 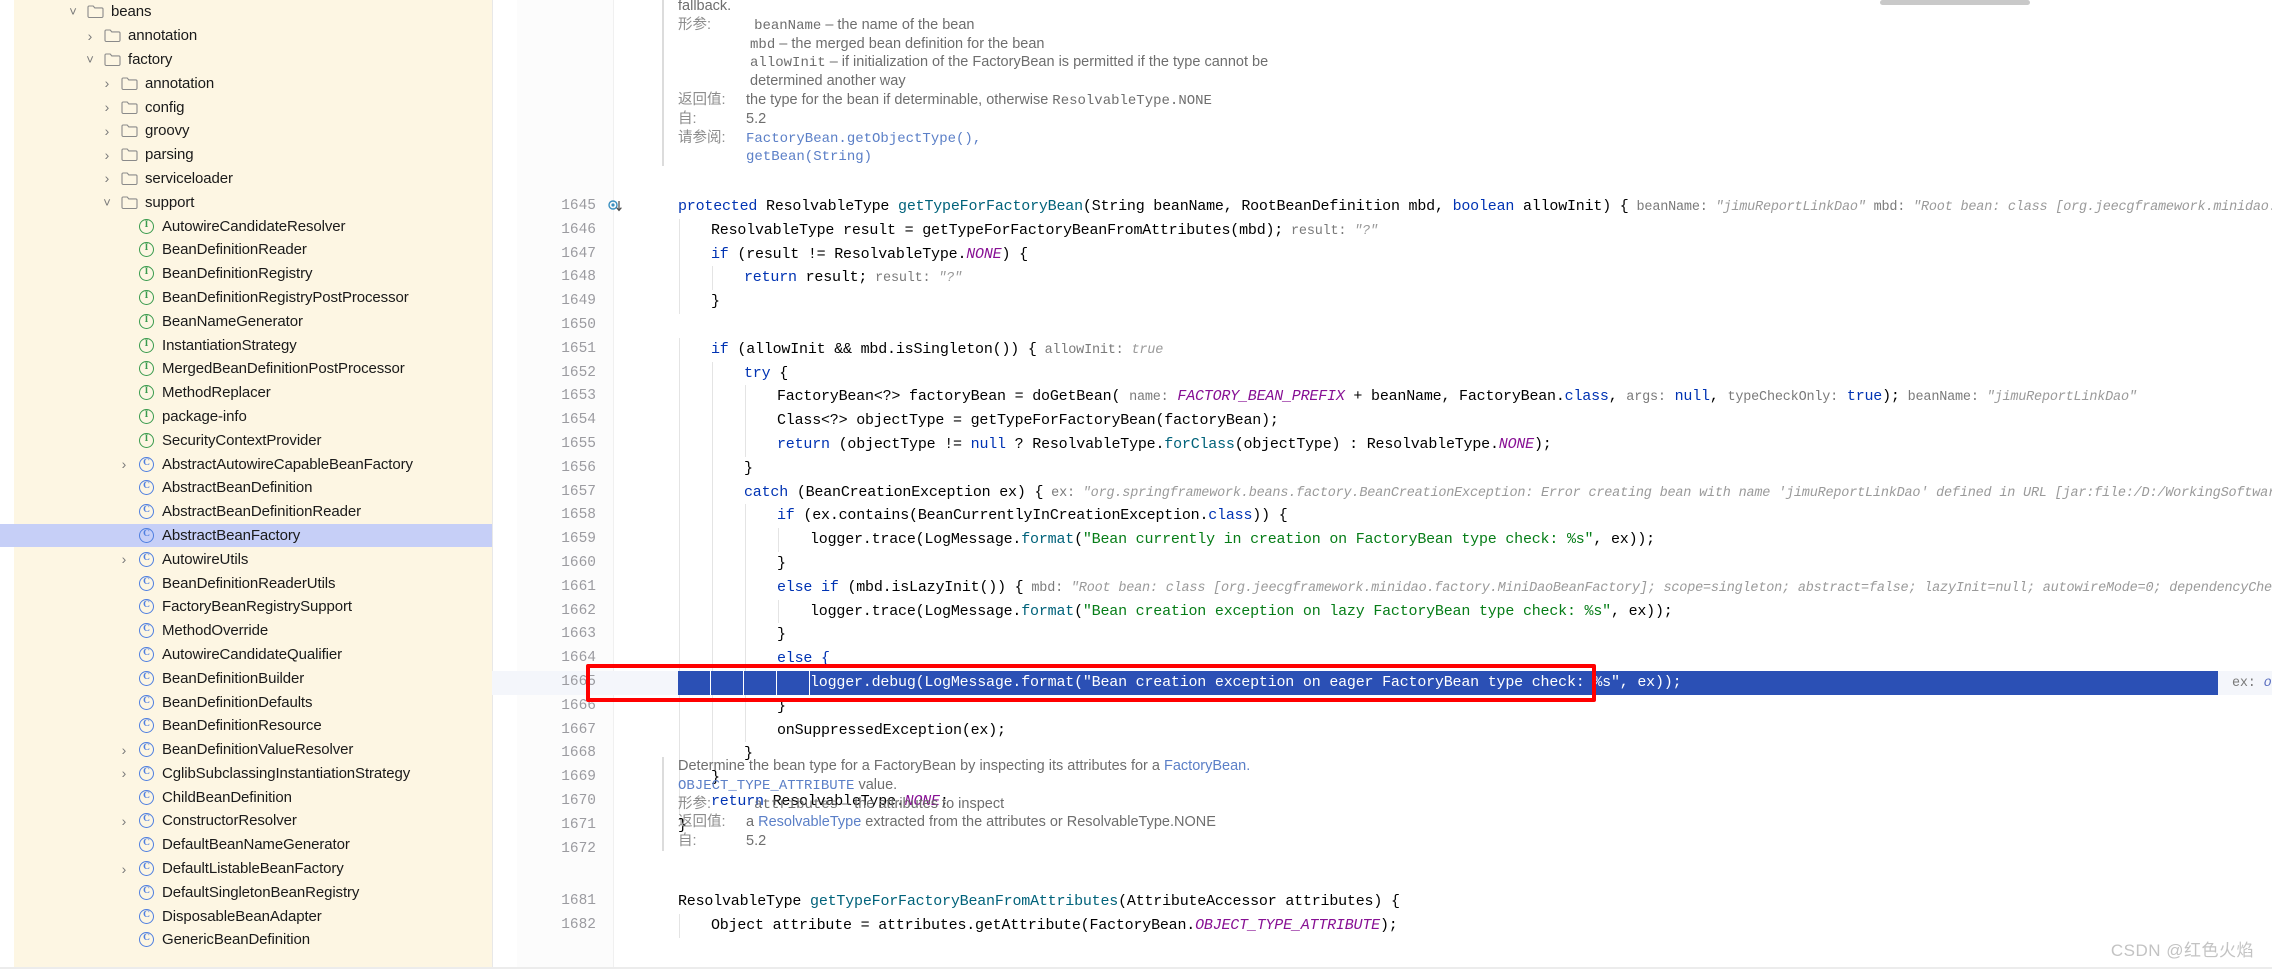 What do you see at coordinates (246, 179) in the screenshot?
I see `tree-item-serviceloader: › serviceloader` at bounding box center [246, 179].